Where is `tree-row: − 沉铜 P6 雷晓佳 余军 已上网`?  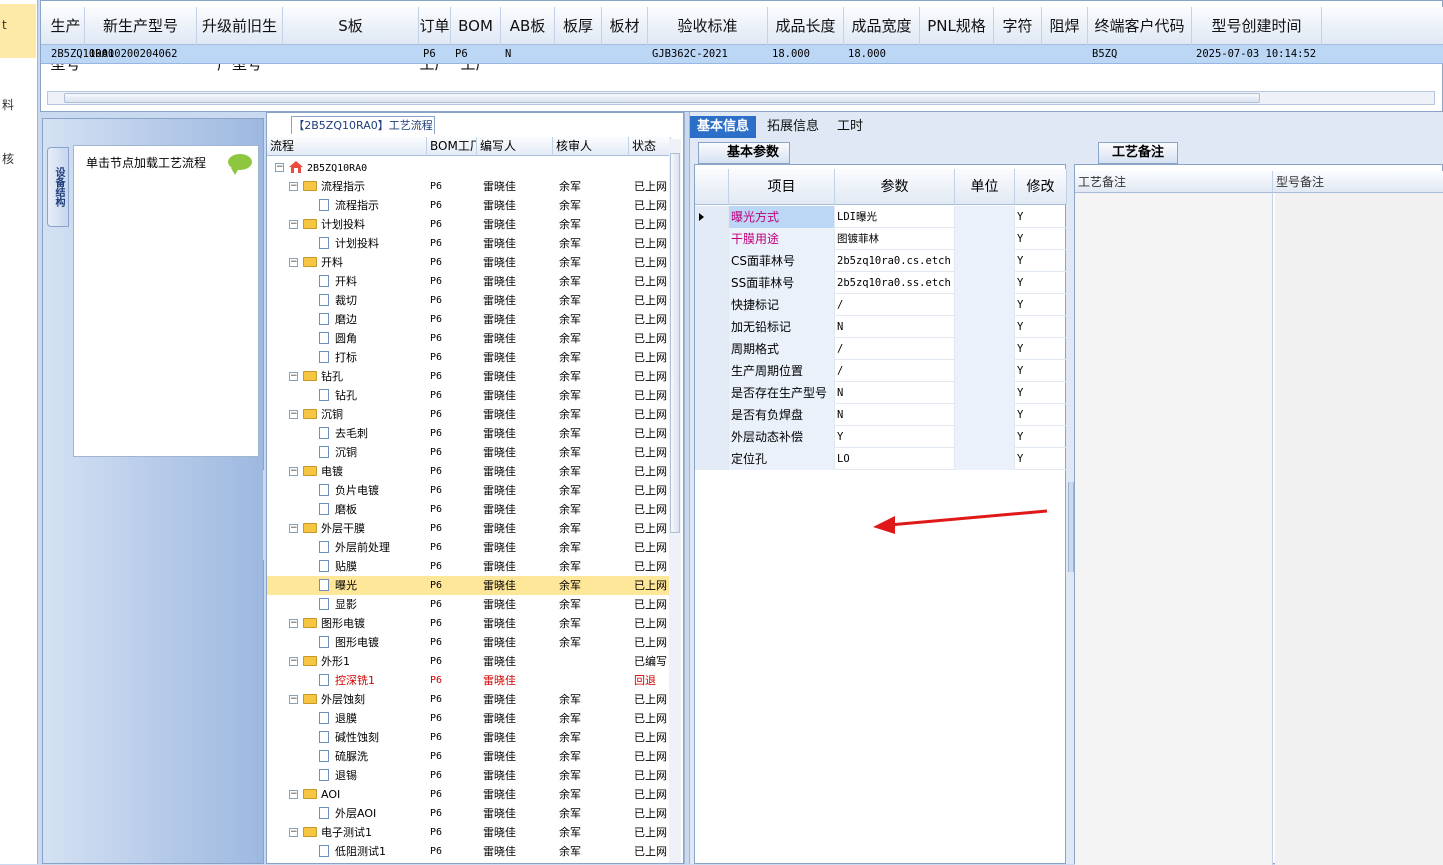
tree-row: − 沉铜 P6 雷晓佳 余军 已上网 is located at coordinates (469, 414).